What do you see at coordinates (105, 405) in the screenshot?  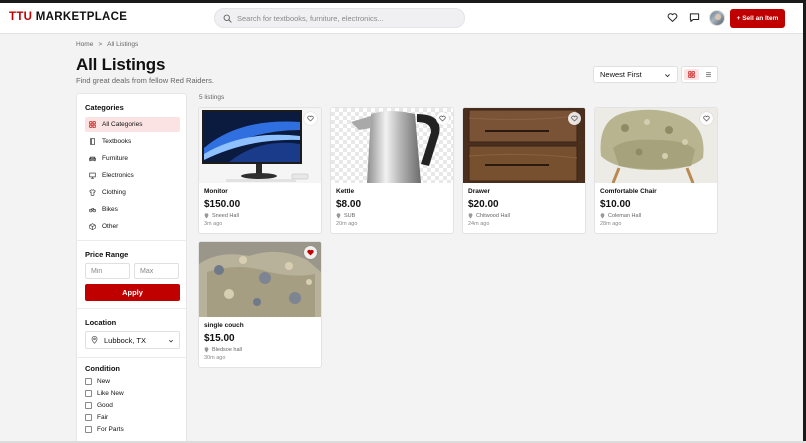 I see `condition-label: Good` at bounding box center [105, 405].